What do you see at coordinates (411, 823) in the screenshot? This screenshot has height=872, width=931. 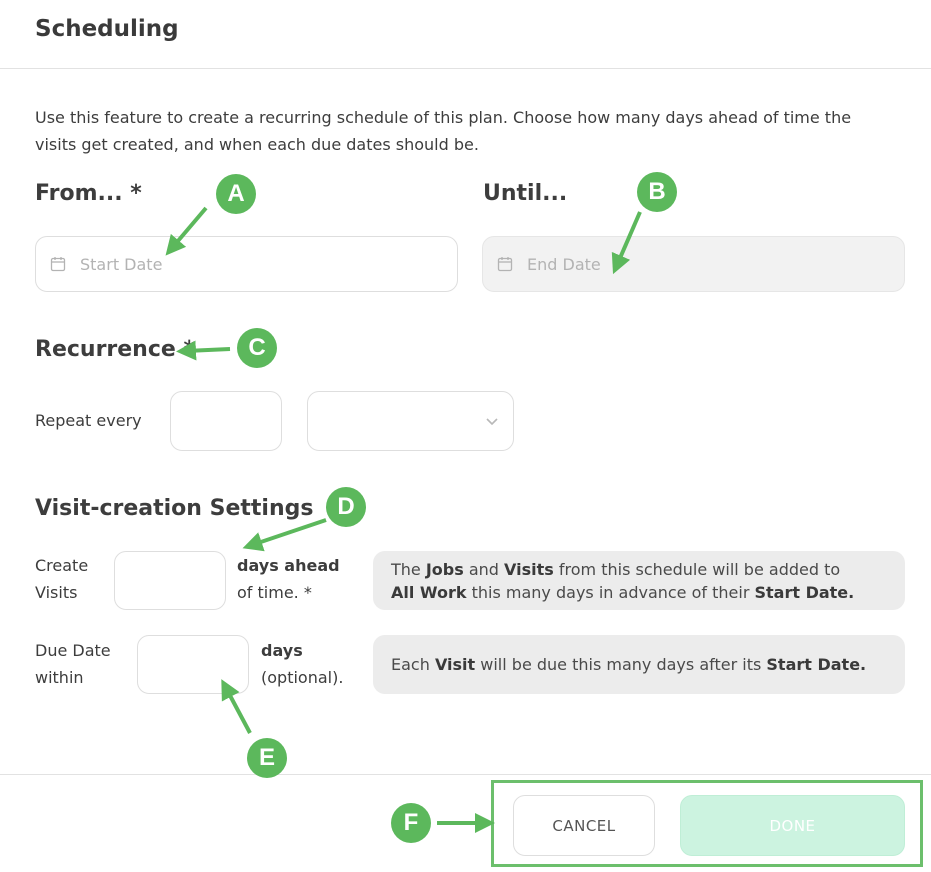 I see `annotation-badge-f: F` at bounding box center [411, 823].